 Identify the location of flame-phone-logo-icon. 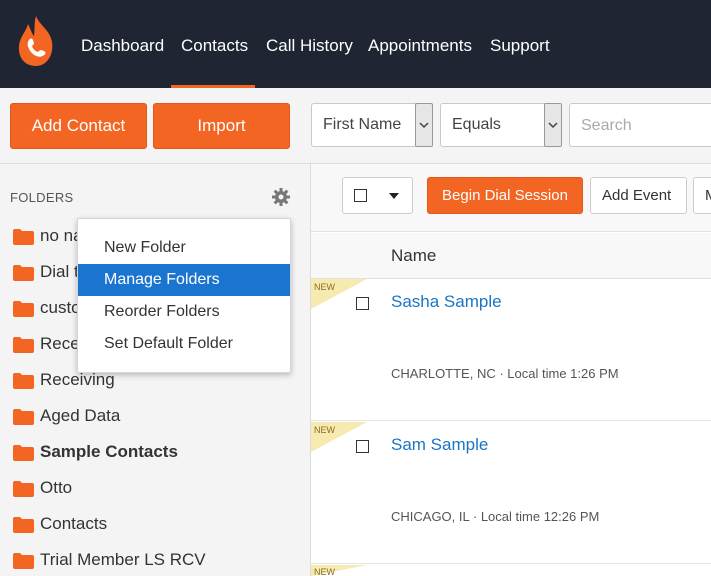
(36, 41).